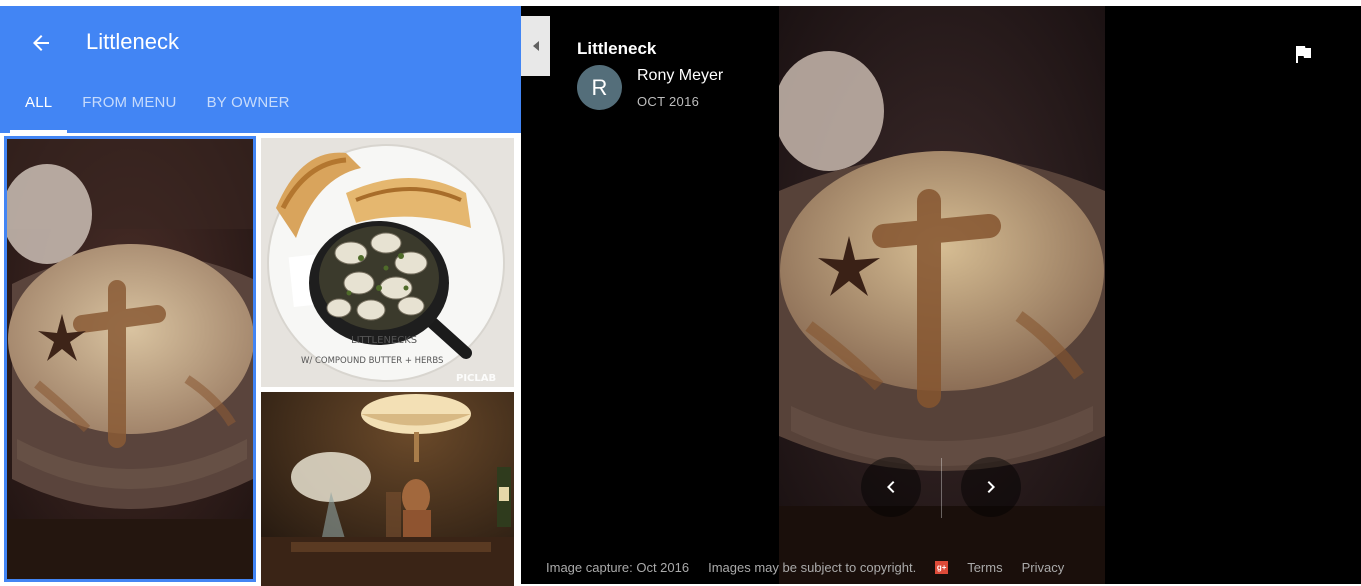 Image resolution: width=1361 pixels, height=586 pixels. I want to click on photo-thumbnail-bar-interior, so click(387, 489).